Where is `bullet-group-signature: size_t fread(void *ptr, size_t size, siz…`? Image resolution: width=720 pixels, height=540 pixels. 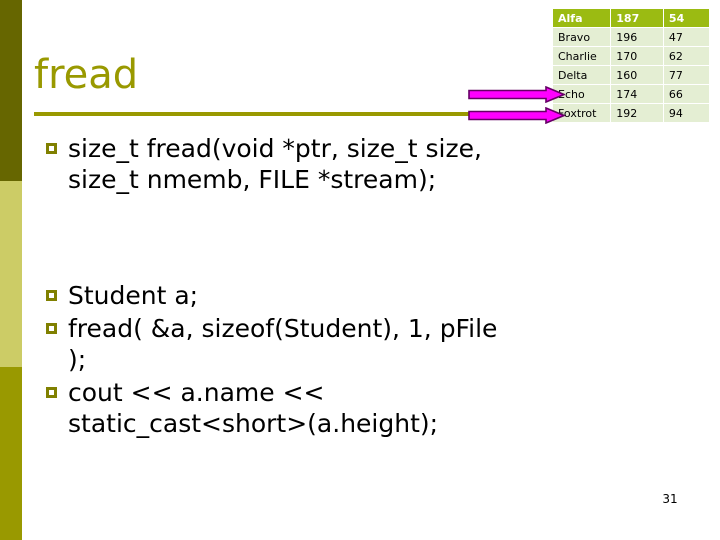
bullet-group-signature: size_t fread(void *ptr, size_t size, siz… is located at coordinates (275, 165).